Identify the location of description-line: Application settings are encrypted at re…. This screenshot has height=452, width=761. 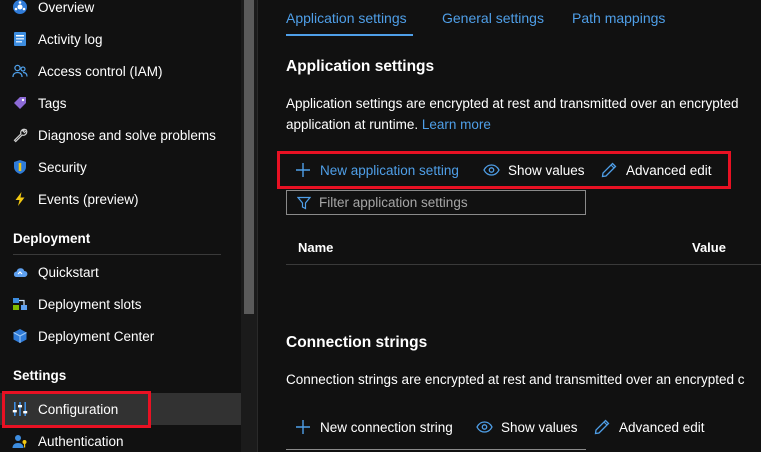
(512, 103).